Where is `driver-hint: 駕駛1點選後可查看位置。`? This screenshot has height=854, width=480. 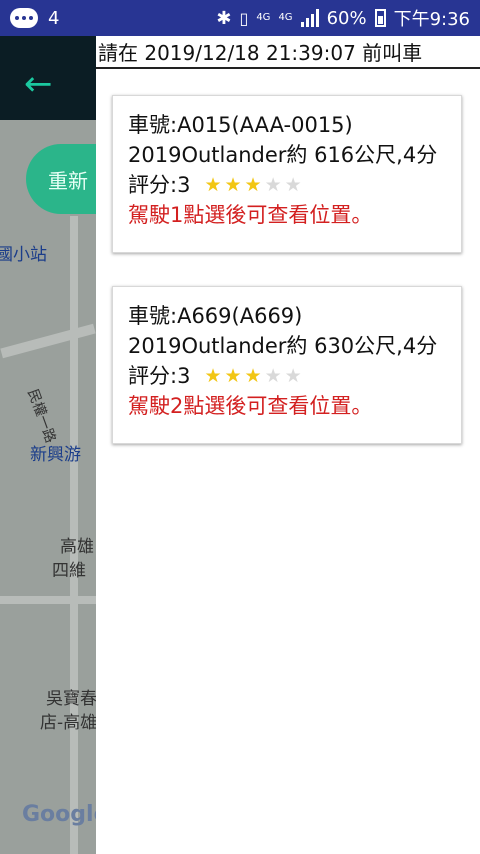
driver-hint: 駕駛1點選後可查看位置。 is located at coordinates (250, 215).